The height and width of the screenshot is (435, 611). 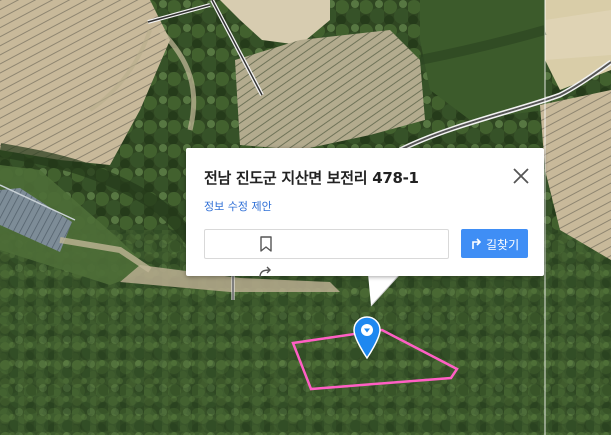 What do you see at coordinates (326, 244) in the screenshot?
I see `action-buttons-box` at bounding box center [326, 244].